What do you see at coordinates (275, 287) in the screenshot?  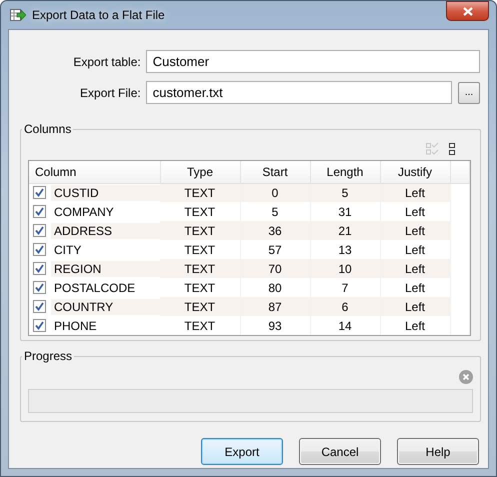 I see `table-cell: 80` at bounding box center [275, 287].